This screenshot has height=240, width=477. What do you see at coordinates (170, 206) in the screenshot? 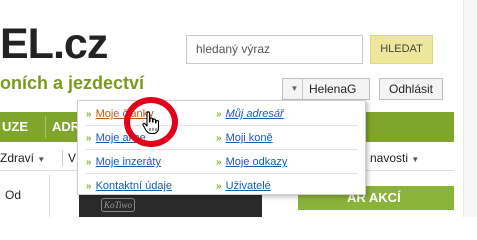
I see `article-image: KoTiwo` at bounding box center [170, 206].